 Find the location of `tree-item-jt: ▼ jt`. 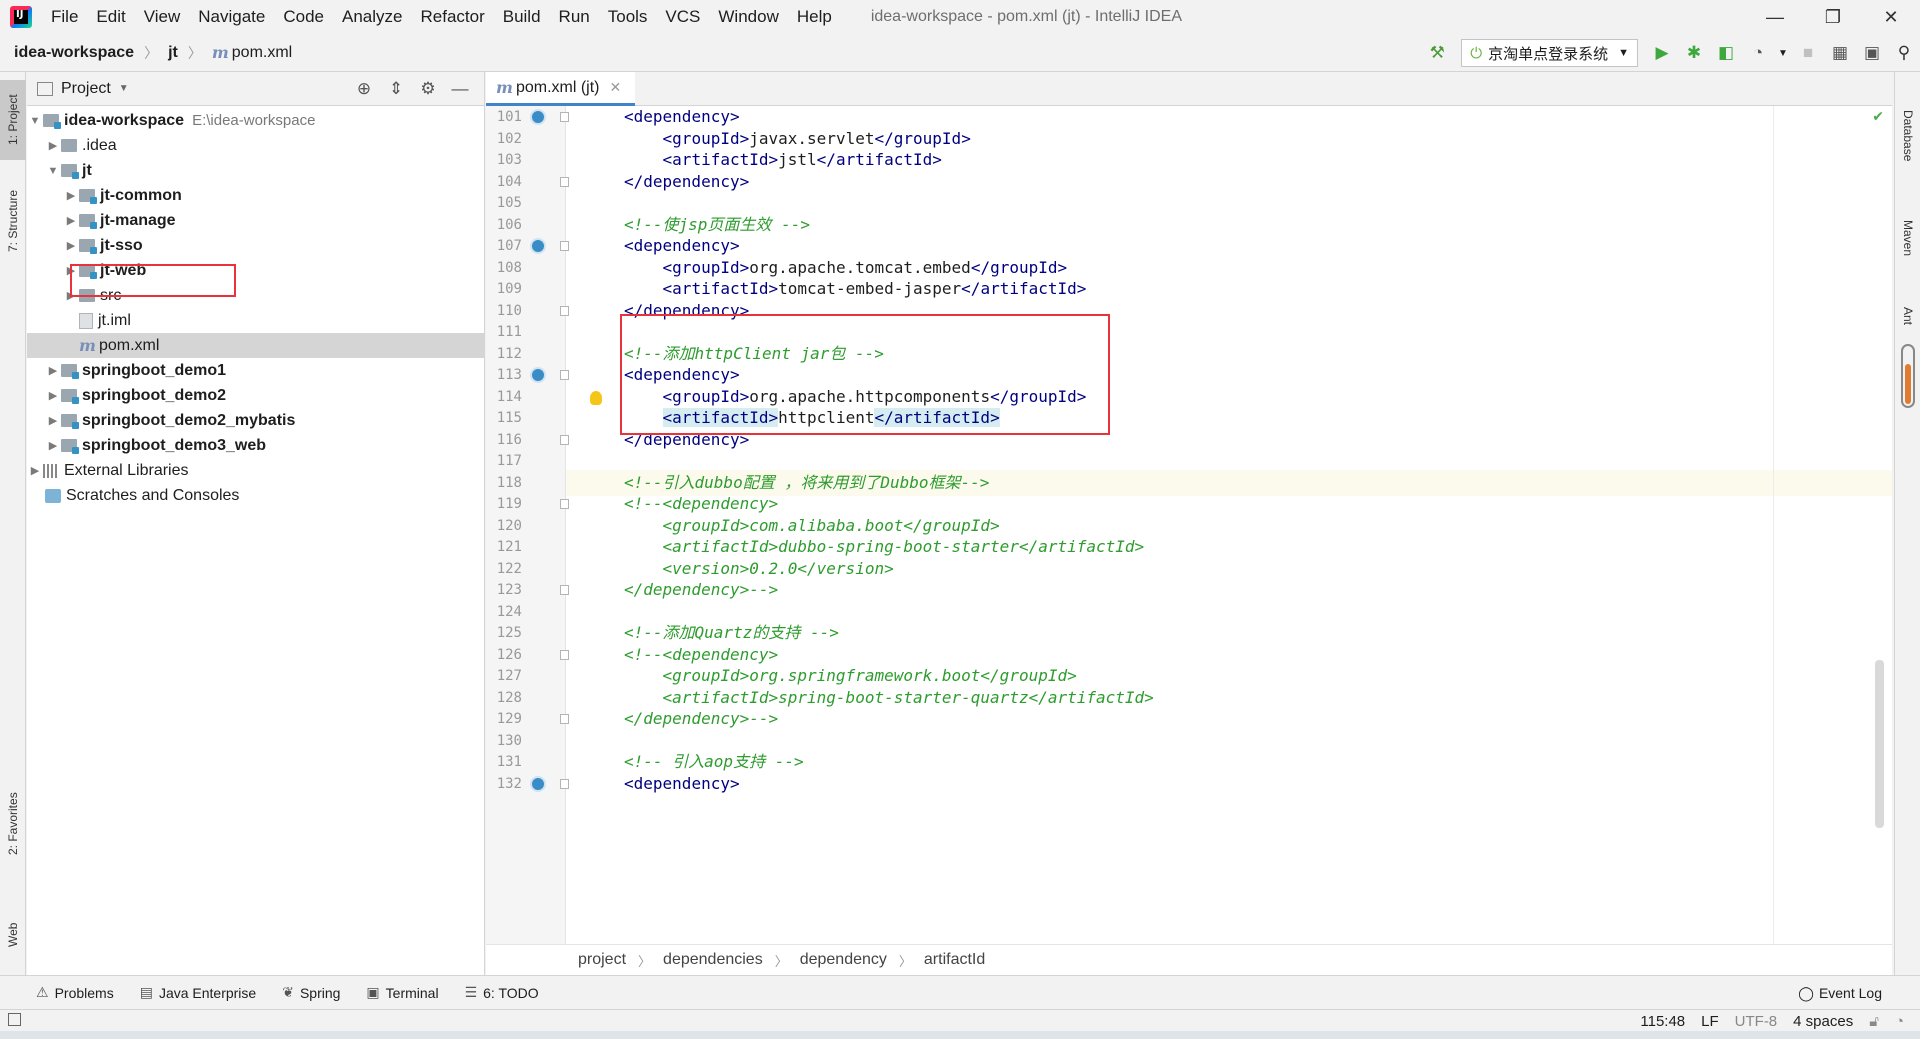

tree-item-jt: ▼ jt is located at coordinates (255, 170).